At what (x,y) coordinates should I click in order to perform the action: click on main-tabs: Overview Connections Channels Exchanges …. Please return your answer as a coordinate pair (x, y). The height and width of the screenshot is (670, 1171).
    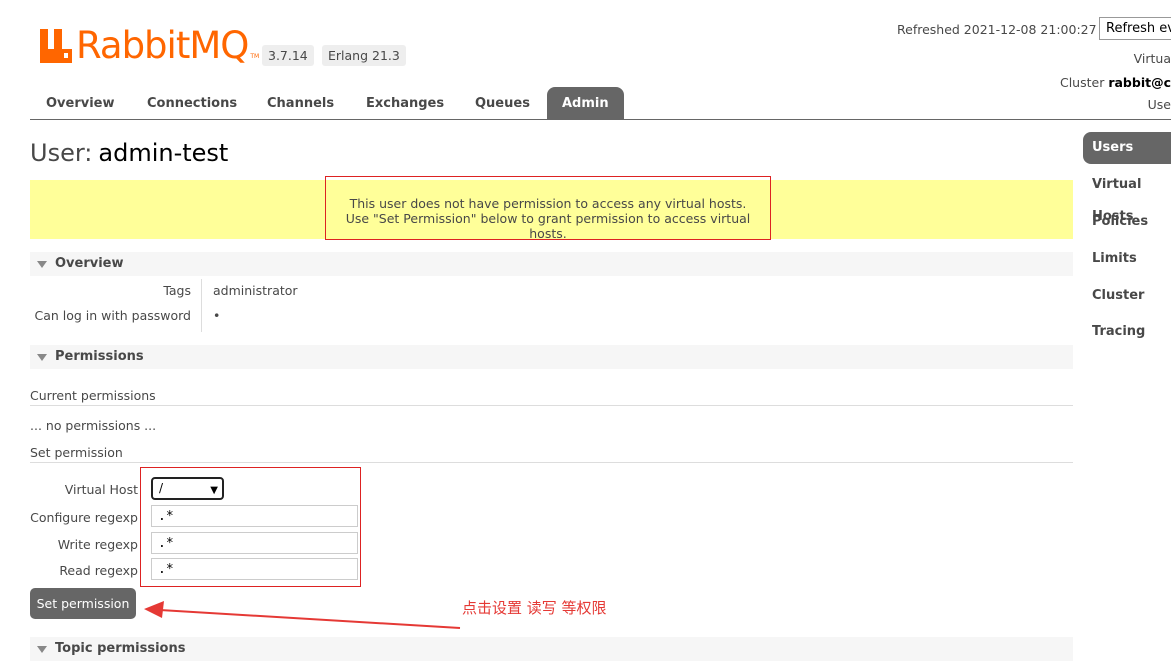
    Looking at the image, I should click on (600, 103).